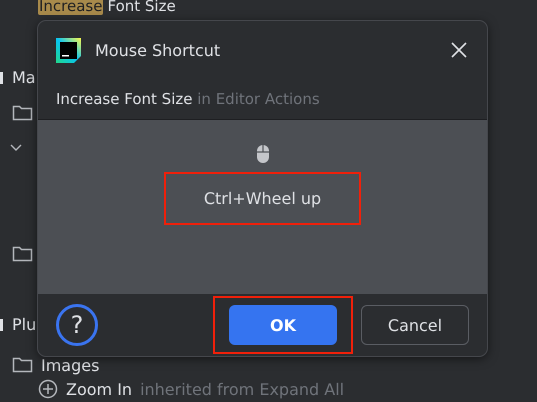 Image resolution: width=537 pixels, height=402 pixels. Describe the element at coordinates (263, 154) in the screenshot. I see `mouse-icon` at that location.